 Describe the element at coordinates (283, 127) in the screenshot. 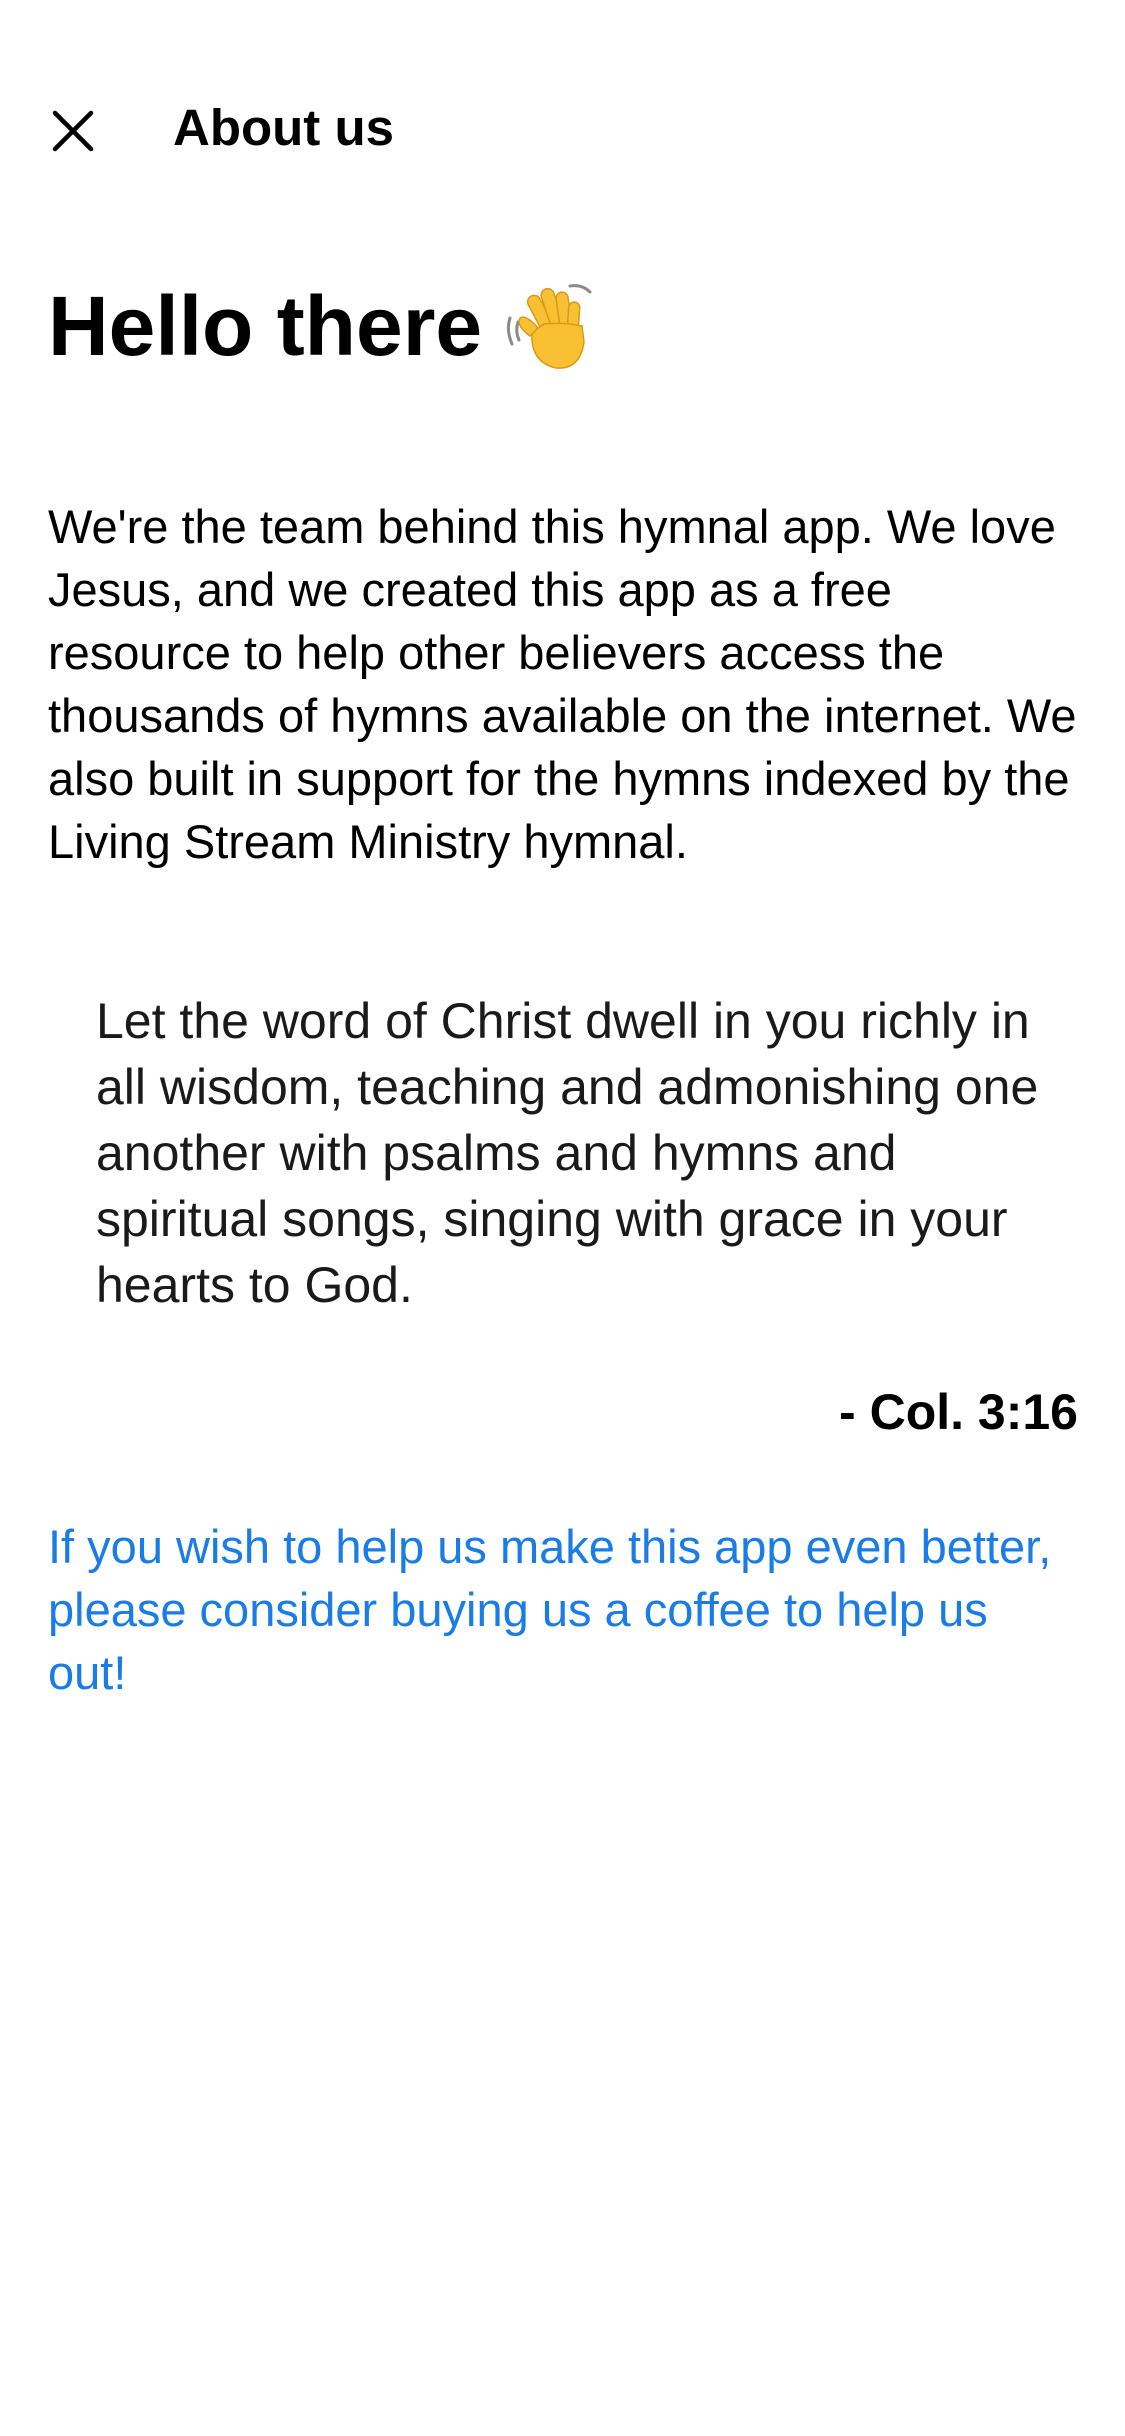

I see `page-title: About us` at that location.